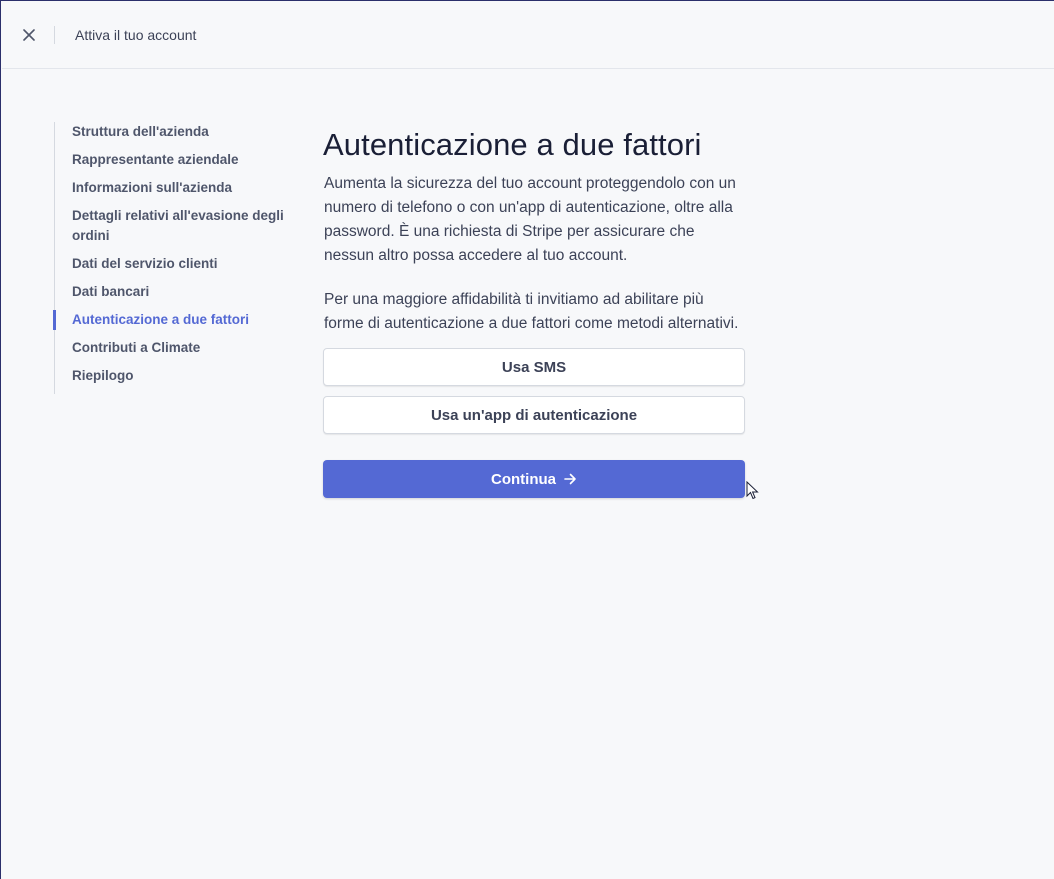 This screenshot has width=1054, height=879. I want to click on arrow-right-icon, so click(570, 479).